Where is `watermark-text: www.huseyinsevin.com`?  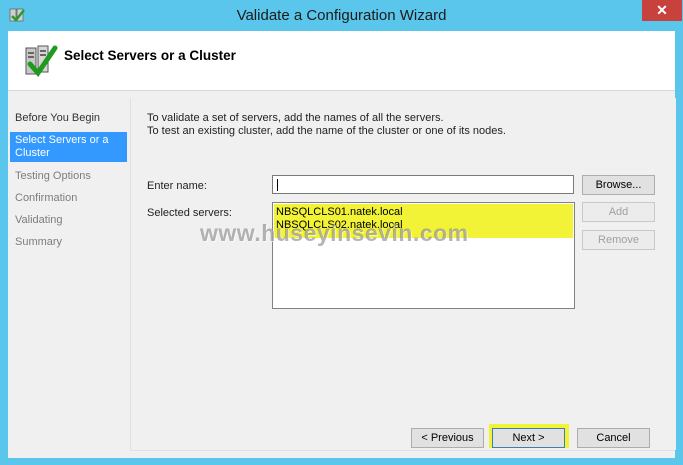 watermark-text: www.huseyinsevin.com is located at coordinates (334, 233).